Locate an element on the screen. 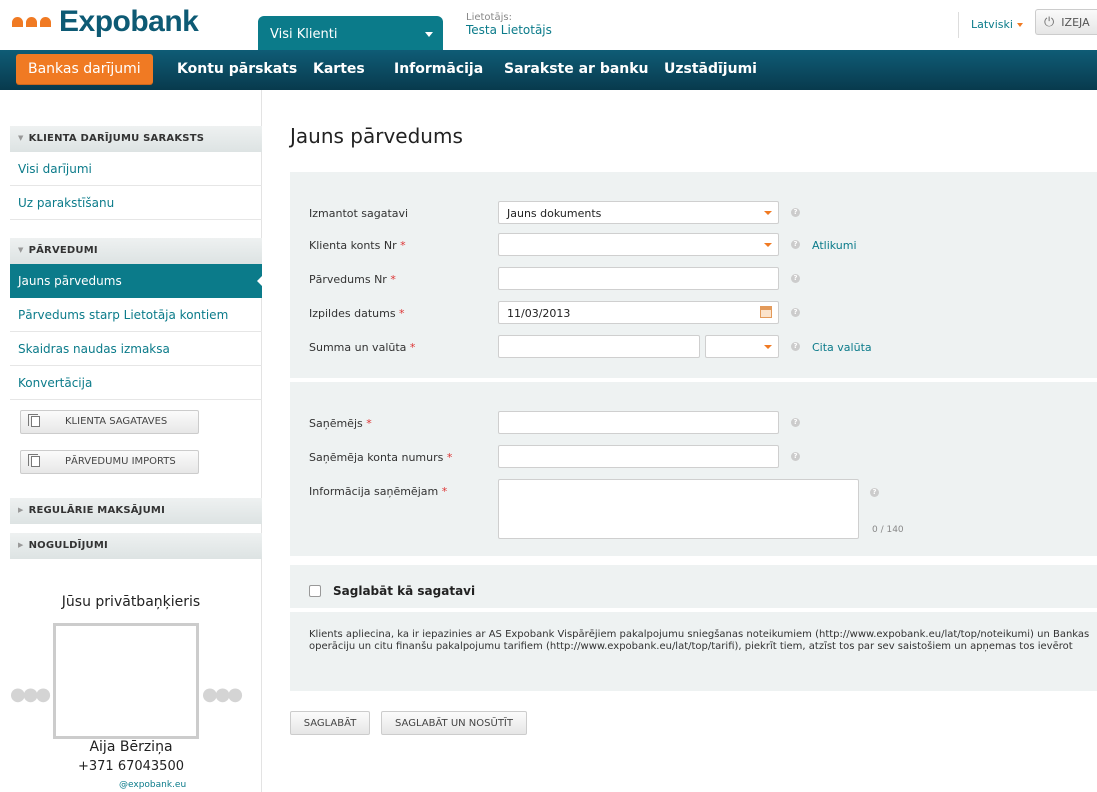 The image size is (1097, 792). transfer-import-button: PĀRVEDUMU IMPORTS is located at coordinates (109, 462).